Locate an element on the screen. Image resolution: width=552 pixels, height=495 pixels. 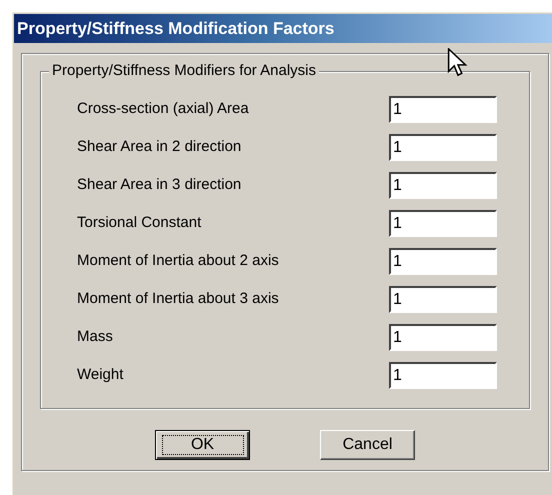
dialog-button: OK is located at coordinates (202, 445).